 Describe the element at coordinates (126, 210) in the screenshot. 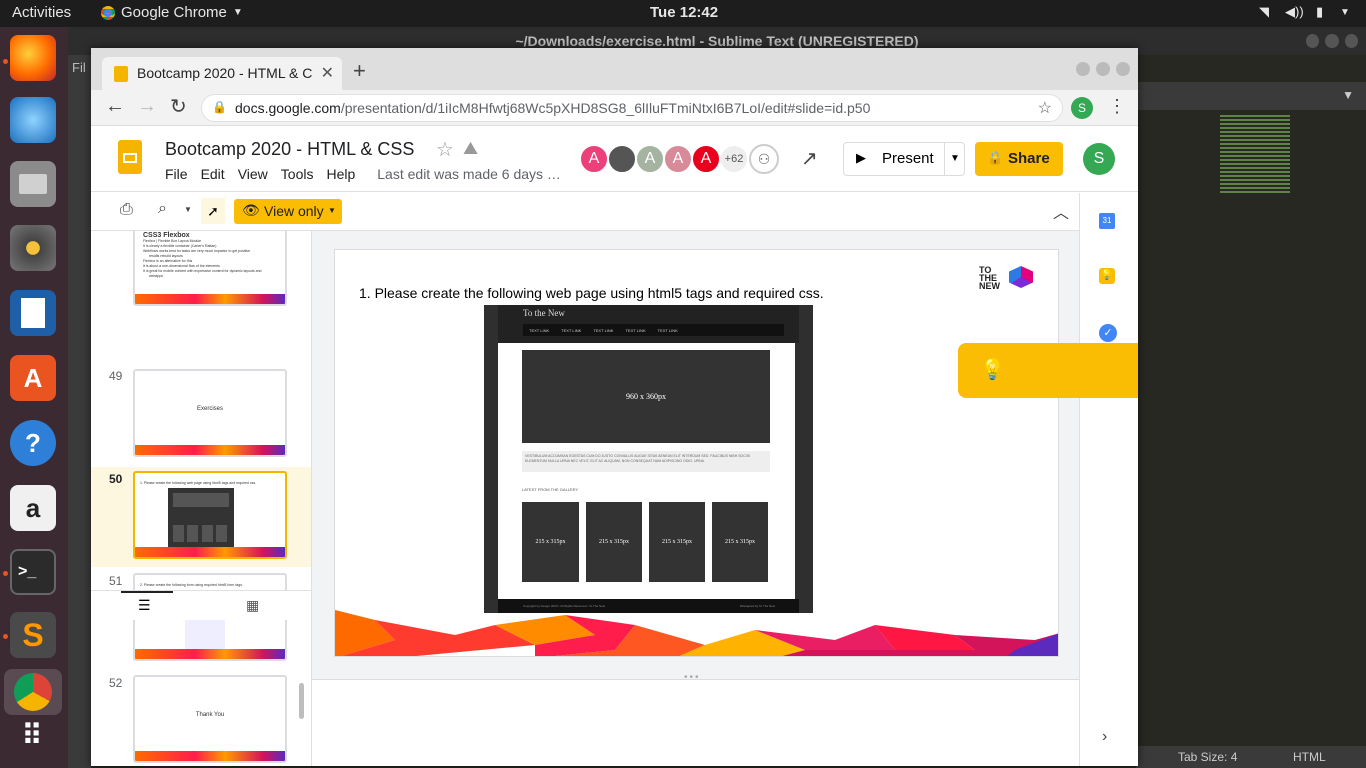

I see `print-icon: ⎙` at that location.